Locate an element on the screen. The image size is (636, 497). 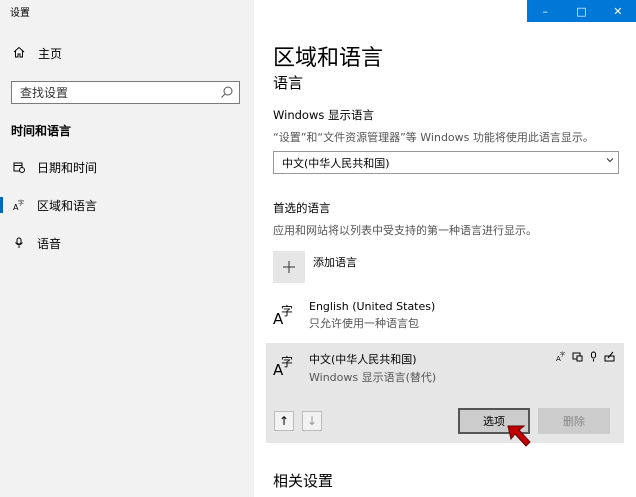
sidebar-item-label: 语音 is located at coordinates (49, 243).